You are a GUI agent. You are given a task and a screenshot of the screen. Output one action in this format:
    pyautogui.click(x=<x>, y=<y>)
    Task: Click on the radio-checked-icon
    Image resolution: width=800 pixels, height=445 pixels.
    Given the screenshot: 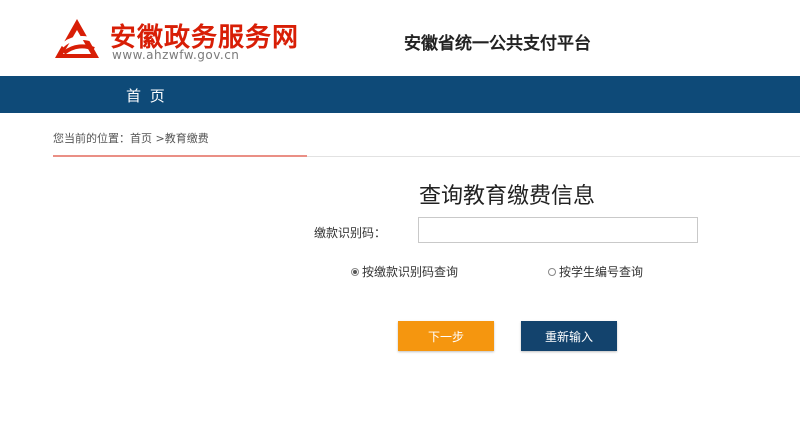 What is the action you would take?
    pyautogui.click(x=355, y=271)
    